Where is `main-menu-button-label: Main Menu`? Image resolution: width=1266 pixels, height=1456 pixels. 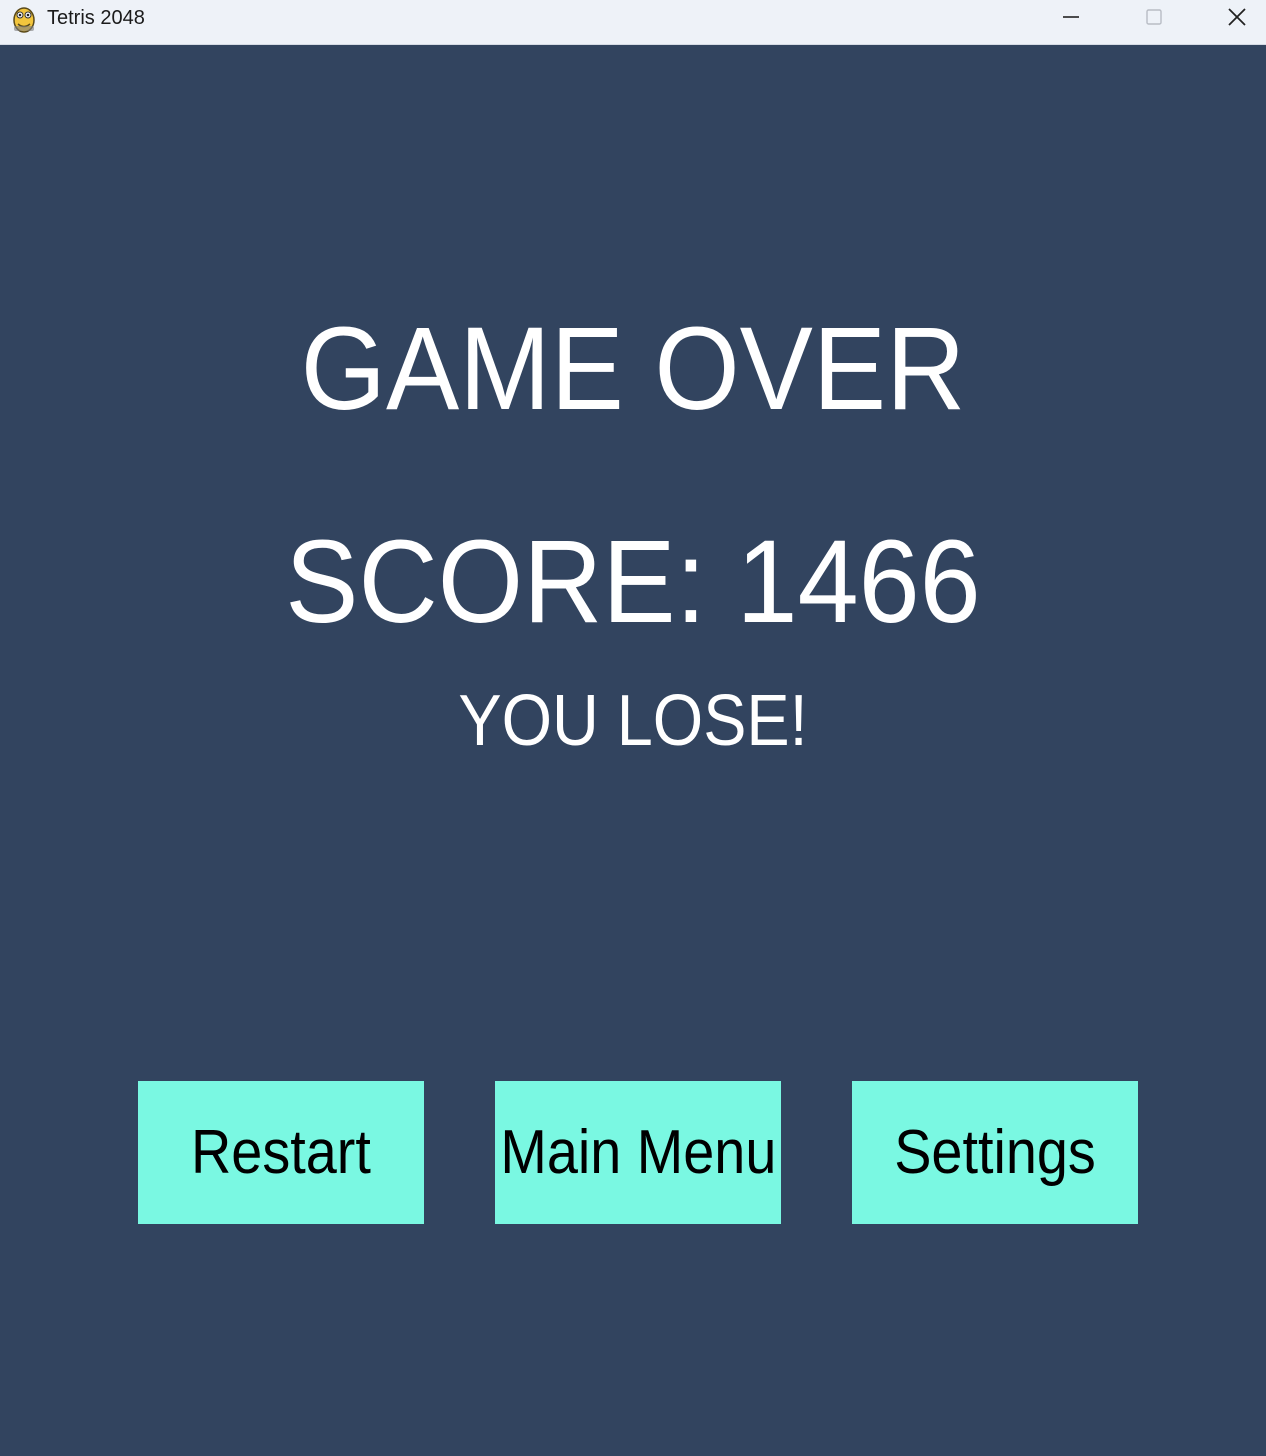 main-menu-button-label: Main Menu is located at coordinates (638, 1152).